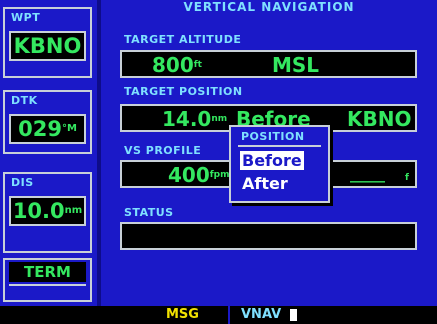 The width and height of the screenshot is (437, 324). I want to click on vs-profile-value: 400, so click(189, 175).